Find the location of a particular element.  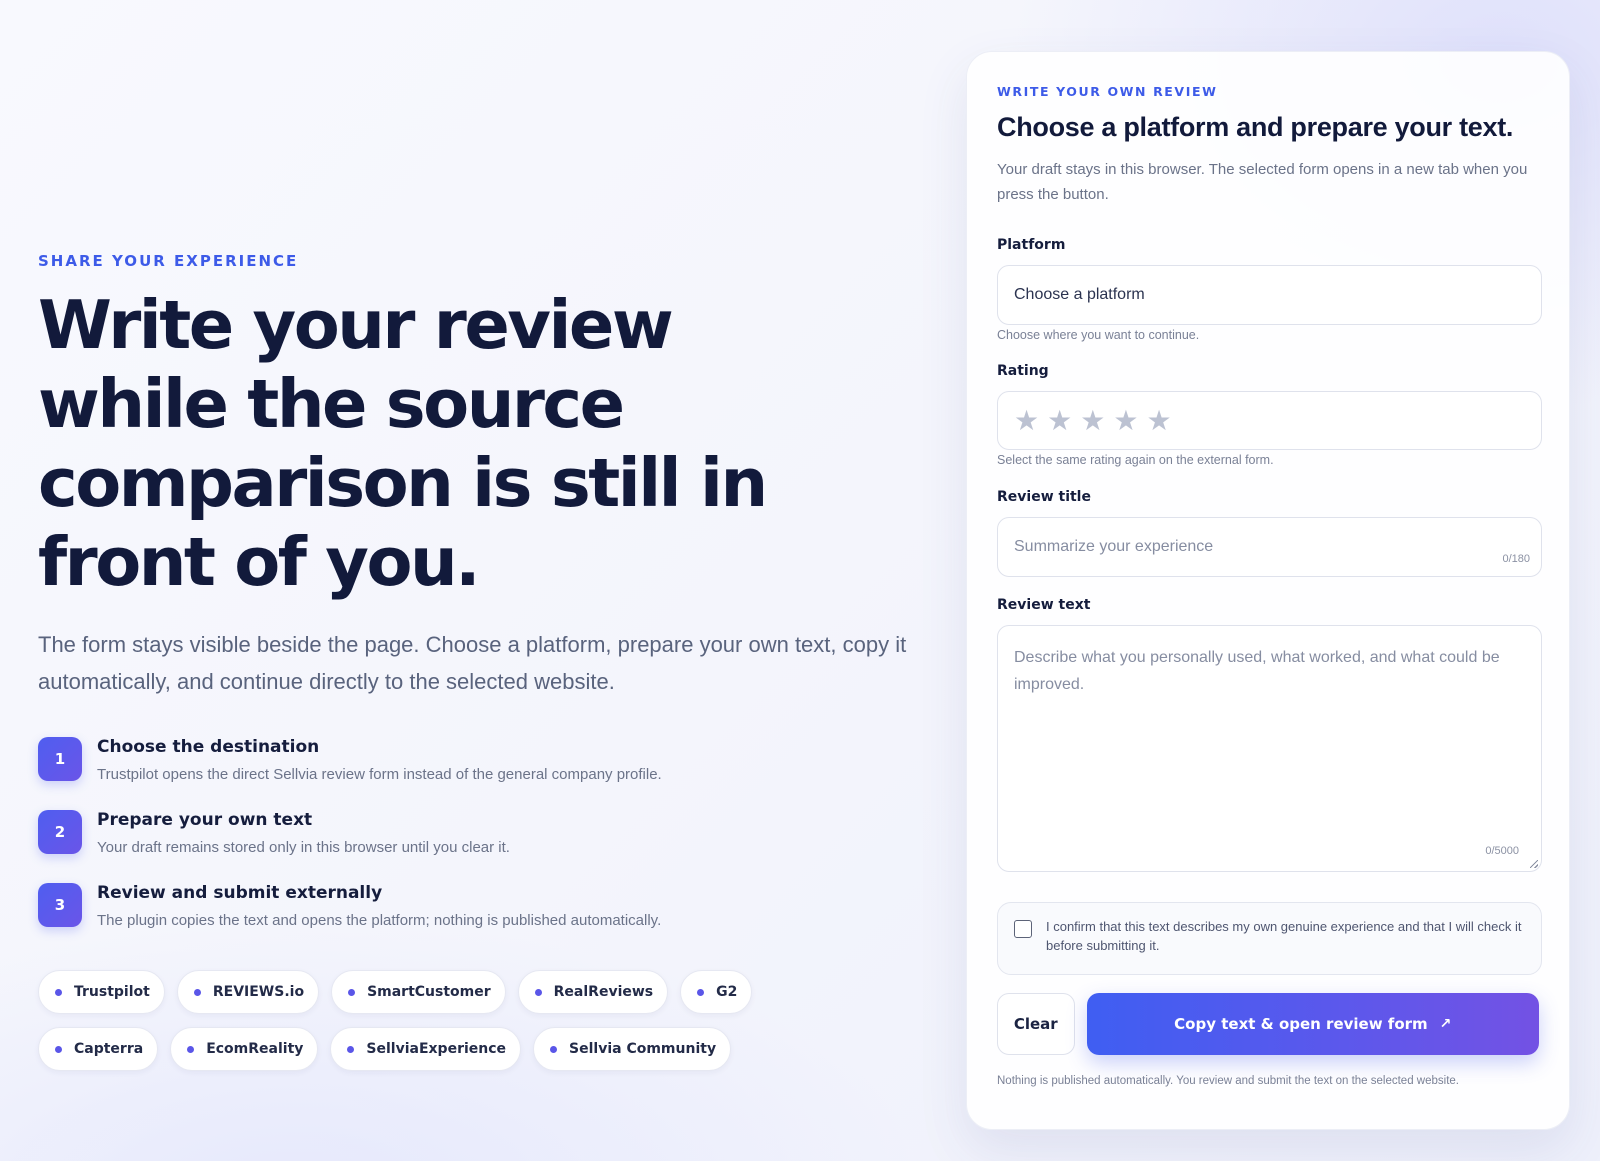

chip-label: RealReviews is located at coordinates (603, 992).